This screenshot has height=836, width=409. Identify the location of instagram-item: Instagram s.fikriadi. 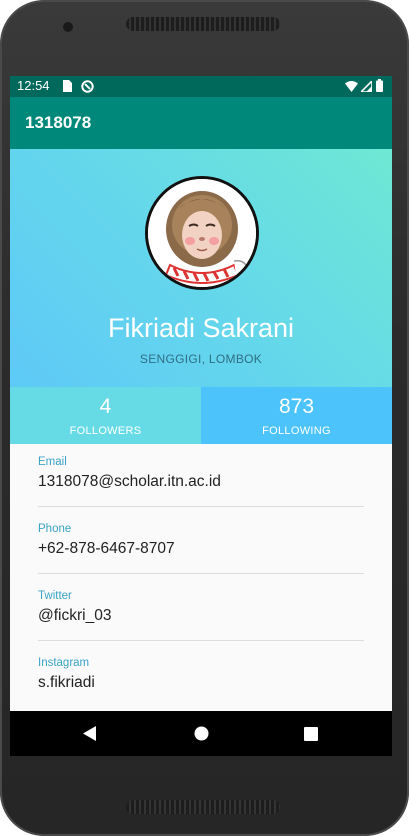
(201, 674).